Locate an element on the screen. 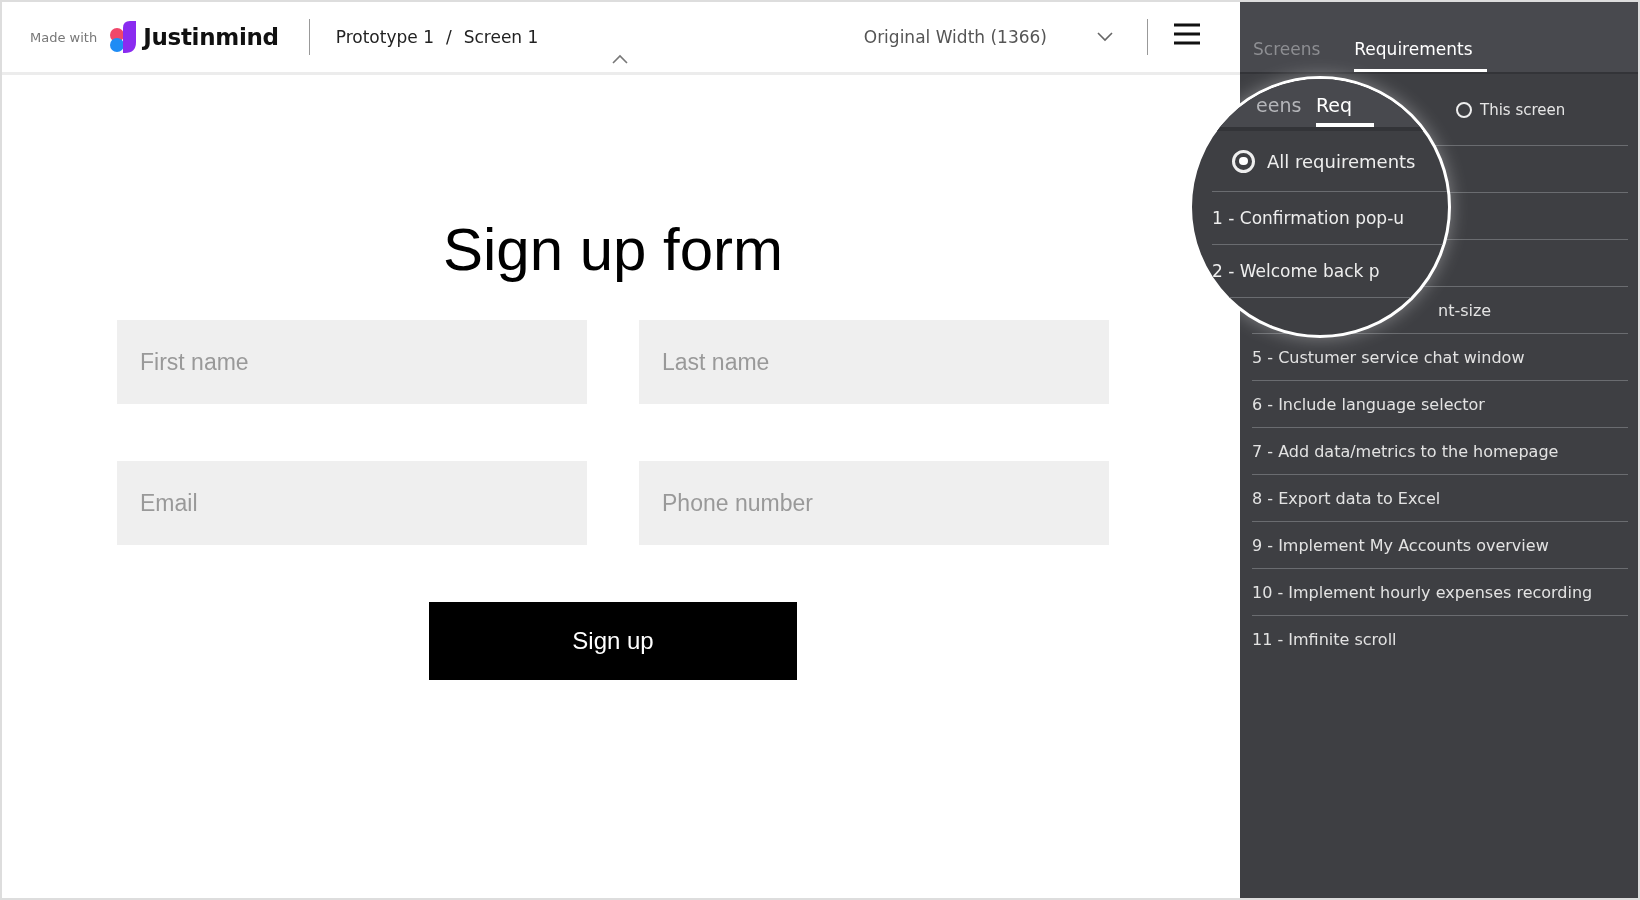 The width and height of the screenshot is (1640, 900). requirement-item: 9 - Implement My Accounts overview is located at coordinates (1400, 545).